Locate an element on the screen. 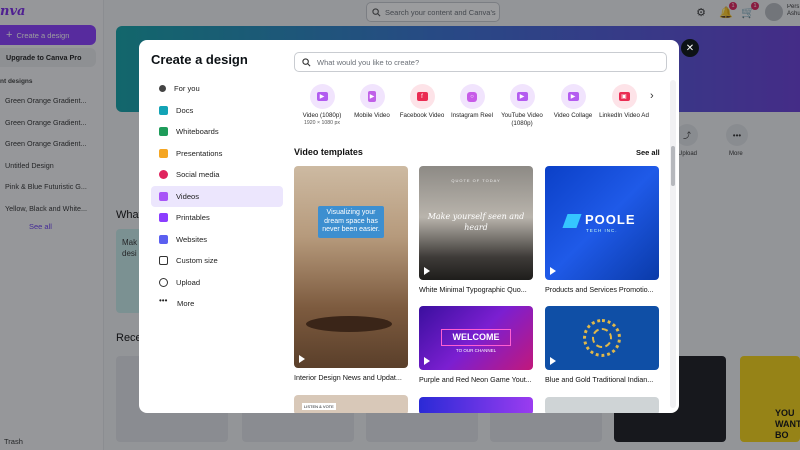 The height and width of the screenshot is (450, 800). tile-label: Video Collage is located at coordinates (573, 115).